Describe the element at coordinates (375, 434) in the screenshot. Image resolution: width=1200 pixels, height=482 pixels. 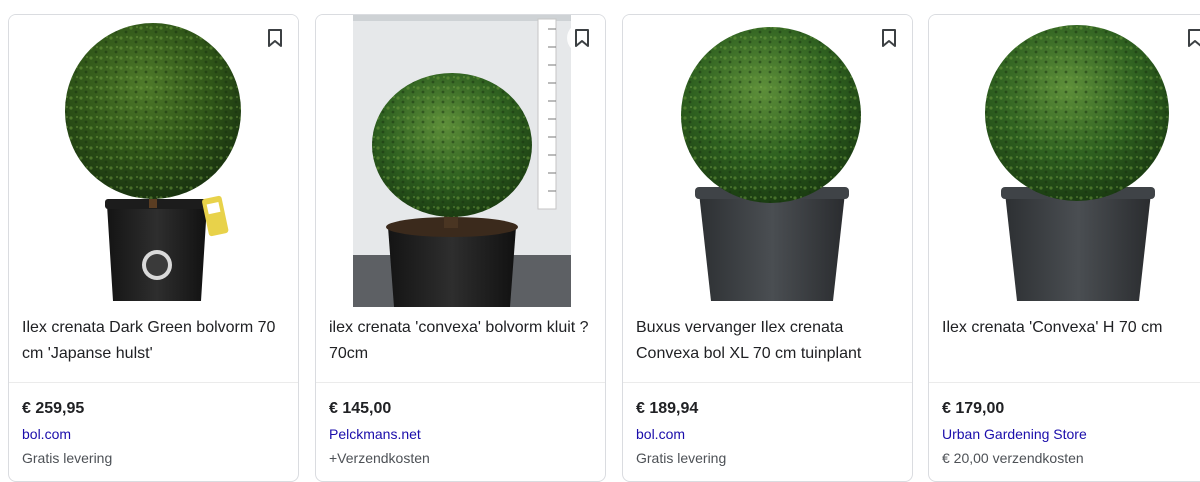
I see `merchant-name: Pelckmans.net` at that location.